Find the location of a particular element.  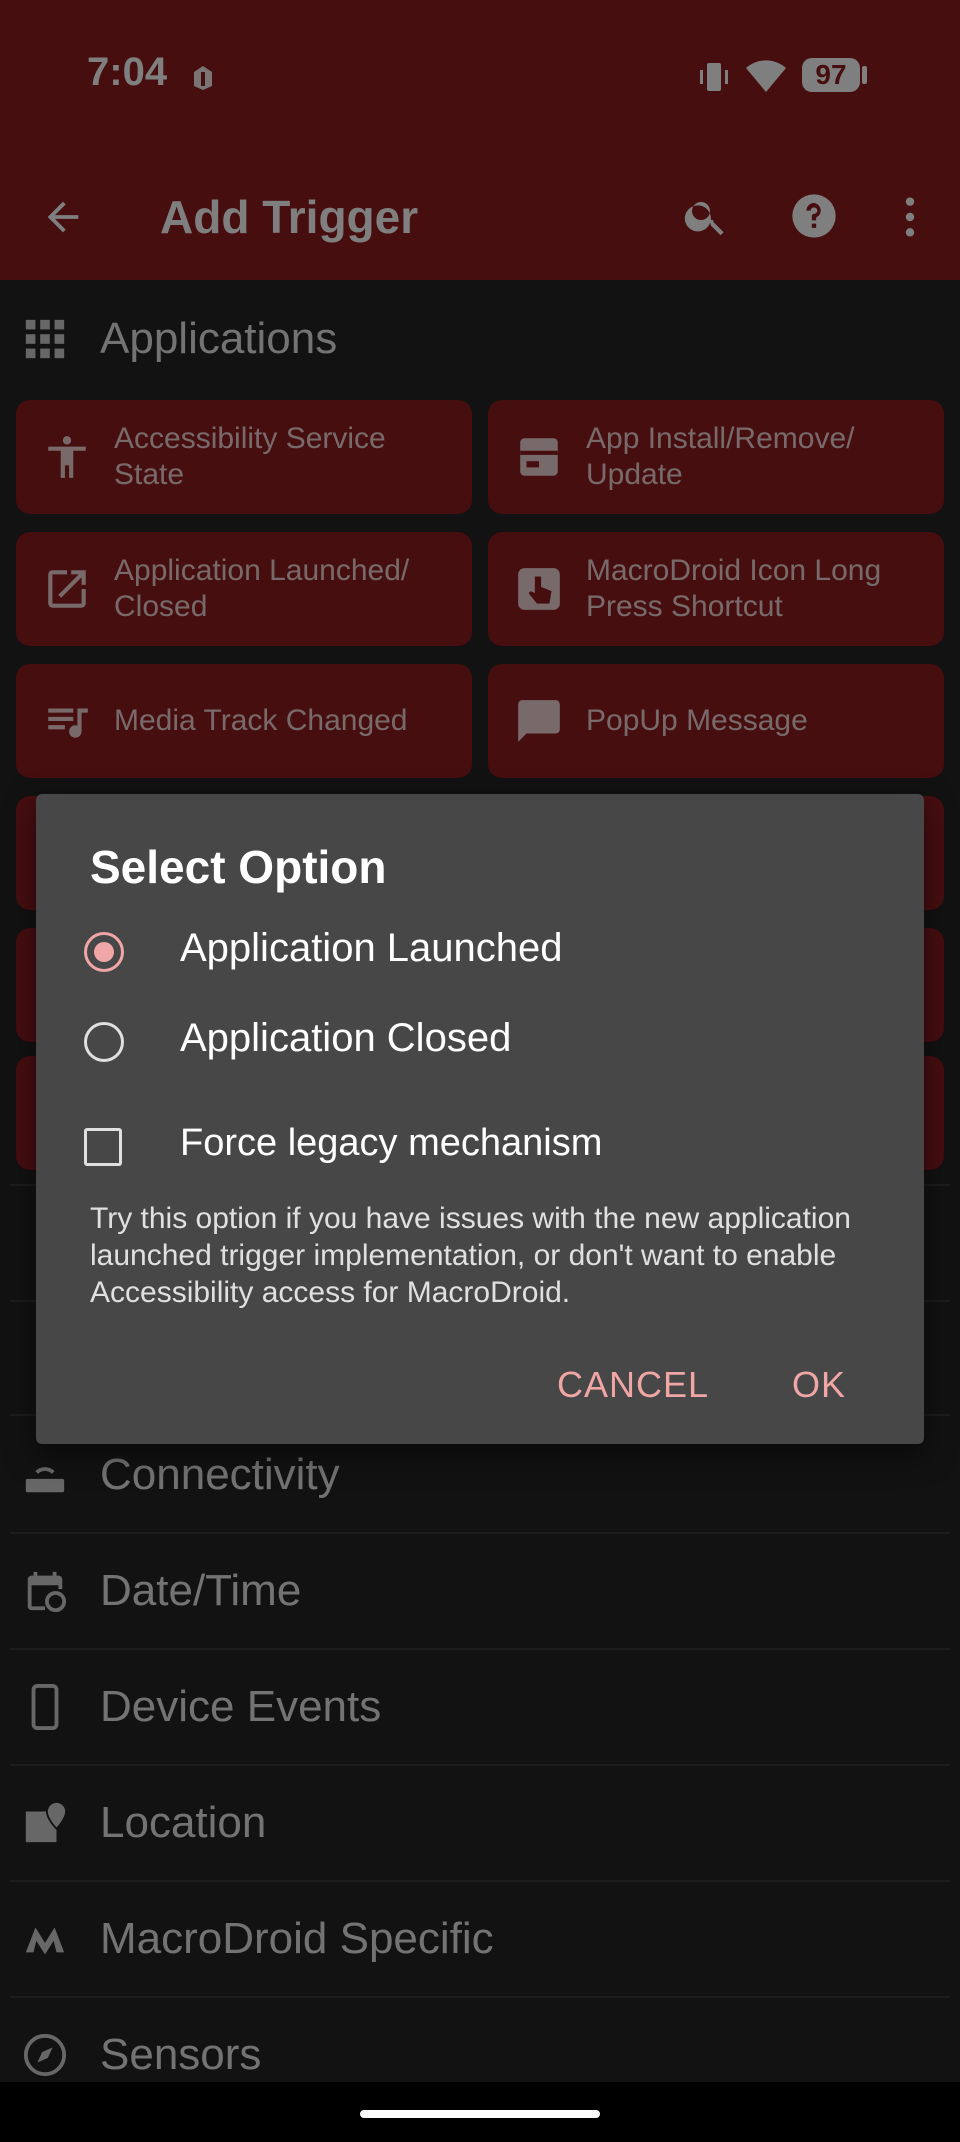

radio-application-launched: Application Launched is located at coordinates (474, 954).